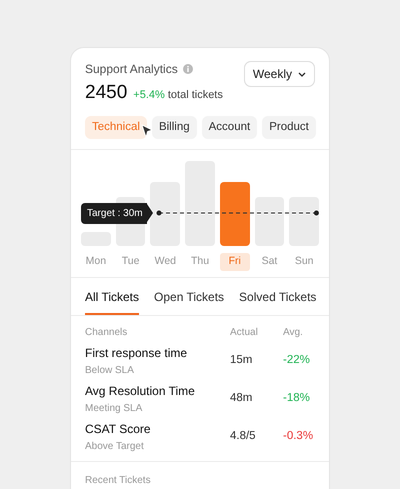 This screenshot has height=489, width=400. What do you see at coordinates (140, 391) in the screenshot?
I see `metric-name: Avg Resolution Time` at bounding box center [140, 391].